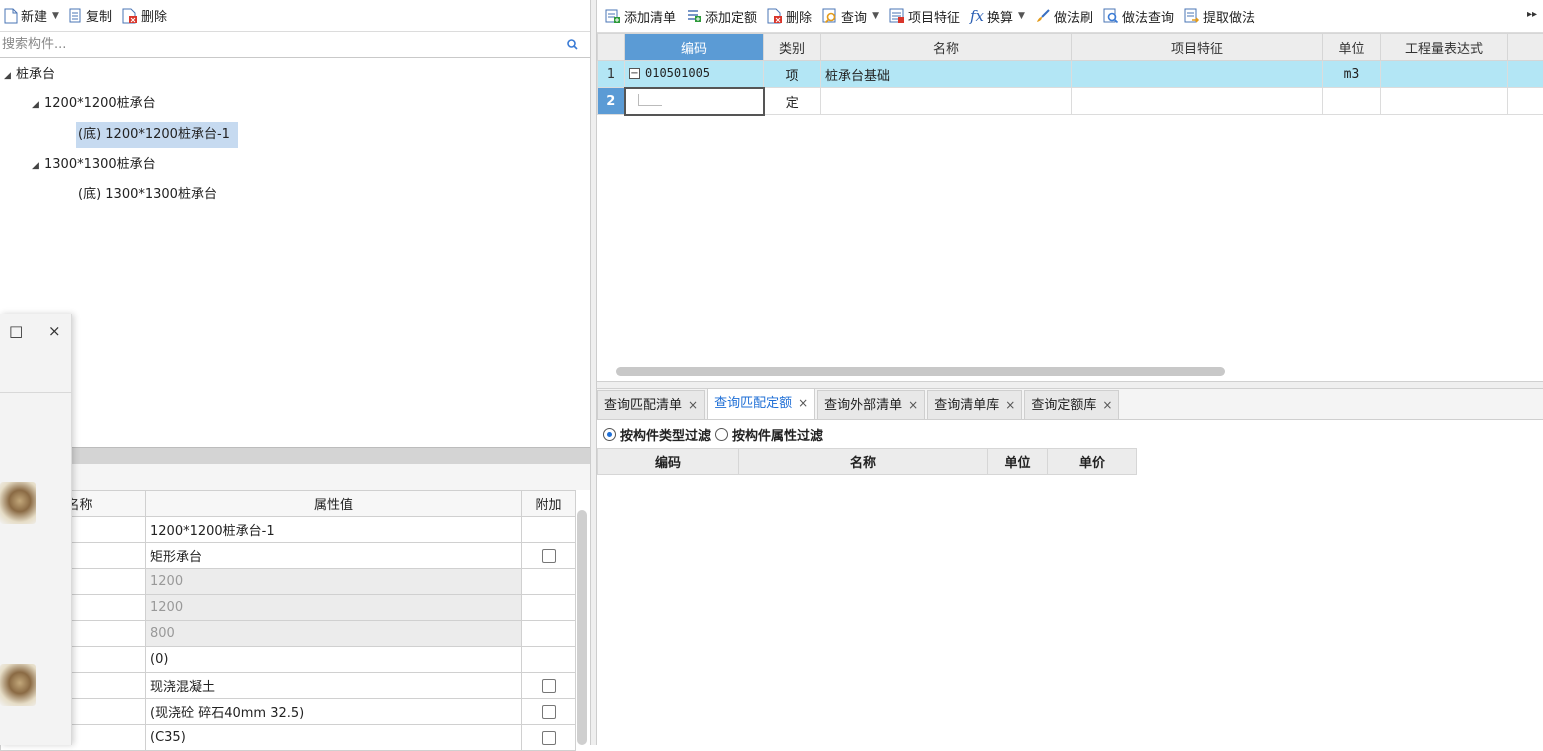 The height and width of the screenshot is (751, 1543). I want to click on maximize-icon: □, so click(16, 331).